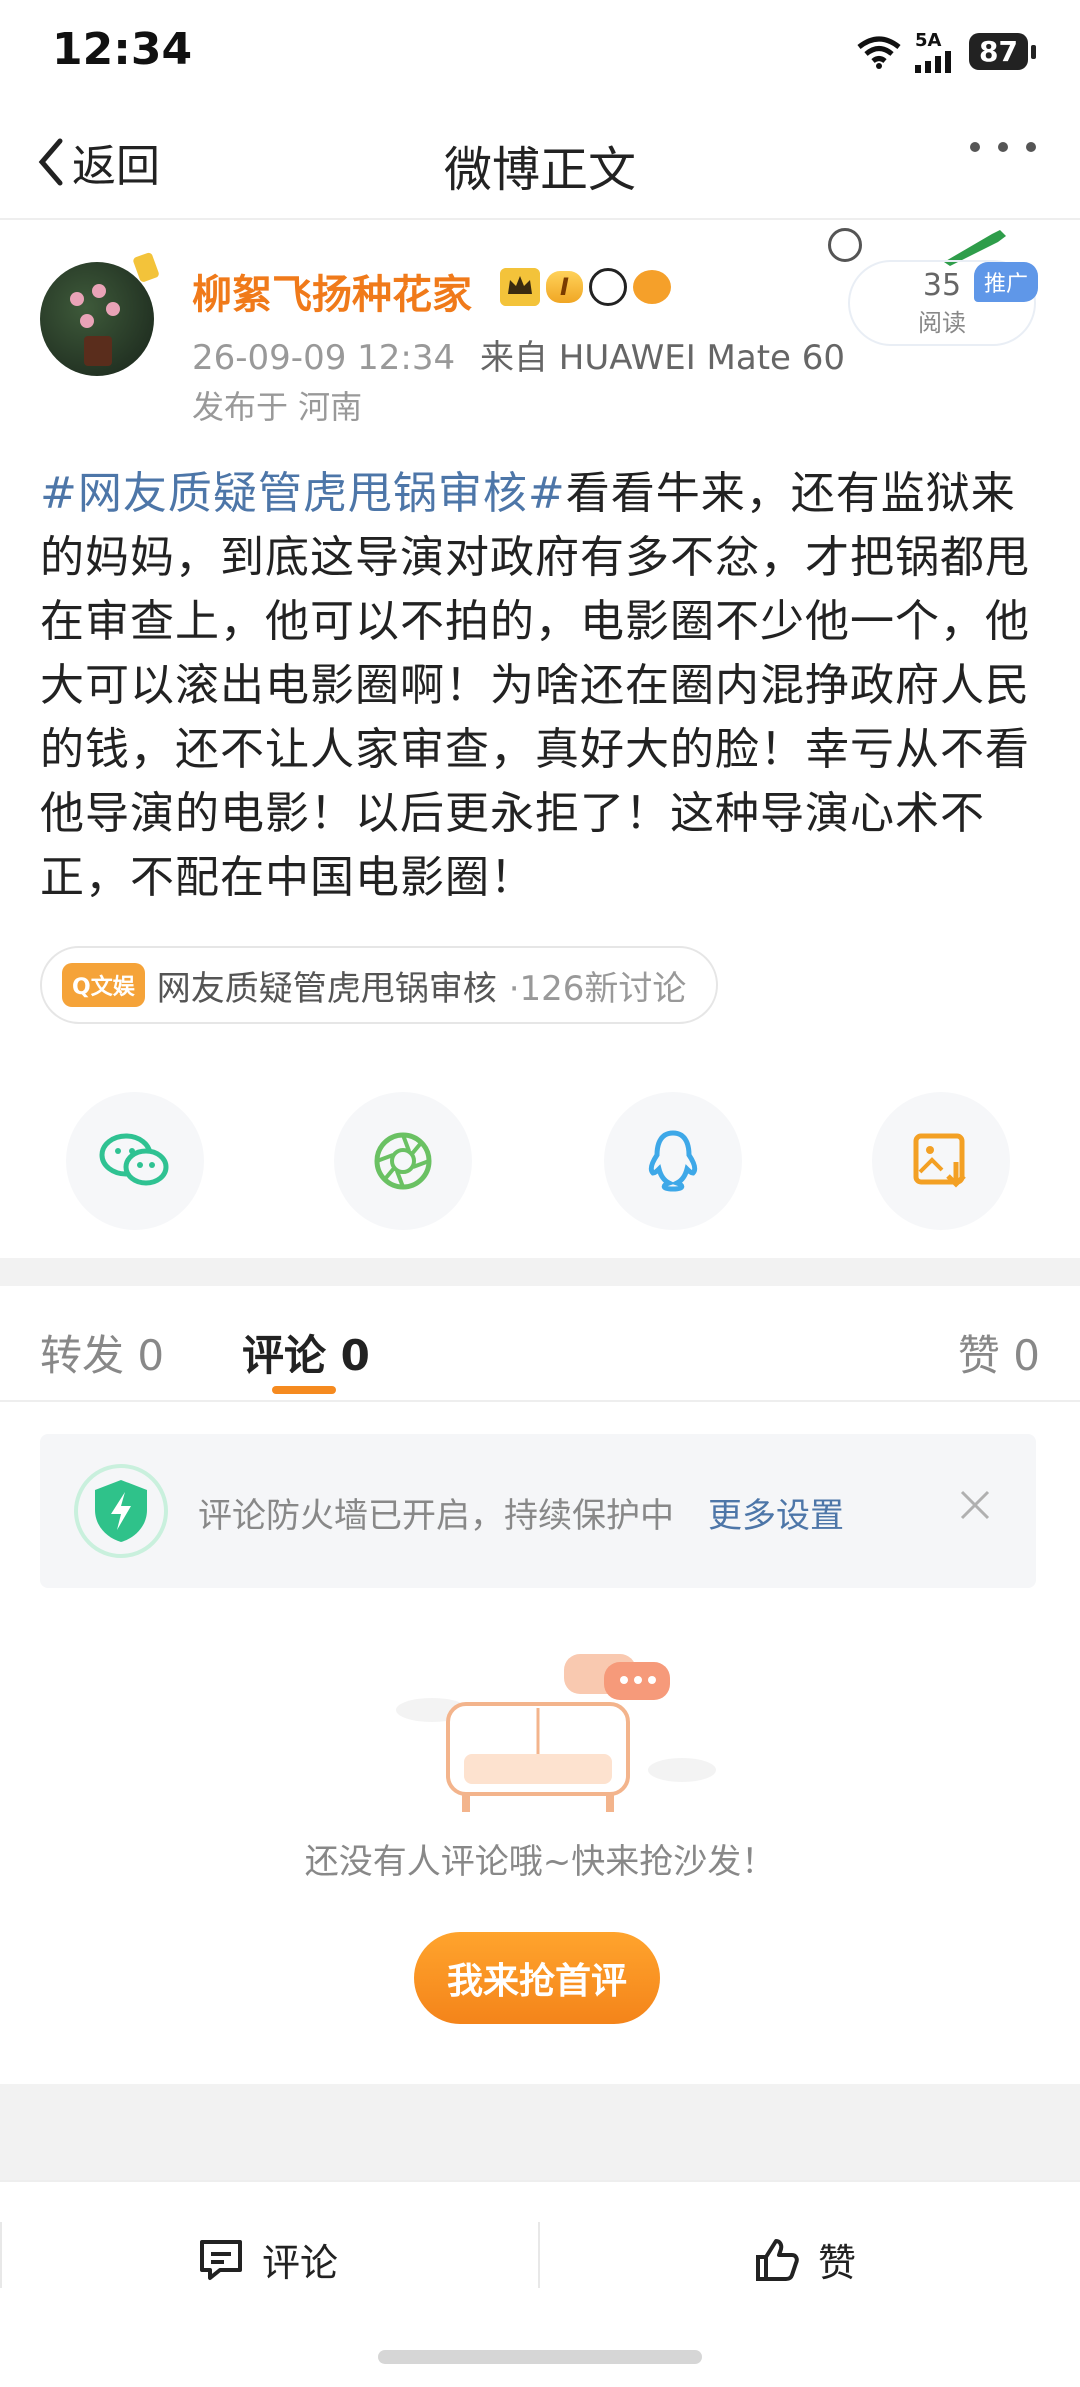  I want to click on topic-chip: Q文娱 网友质疑管虎甩锅审核 ·126新讨论, so click(379, 985).